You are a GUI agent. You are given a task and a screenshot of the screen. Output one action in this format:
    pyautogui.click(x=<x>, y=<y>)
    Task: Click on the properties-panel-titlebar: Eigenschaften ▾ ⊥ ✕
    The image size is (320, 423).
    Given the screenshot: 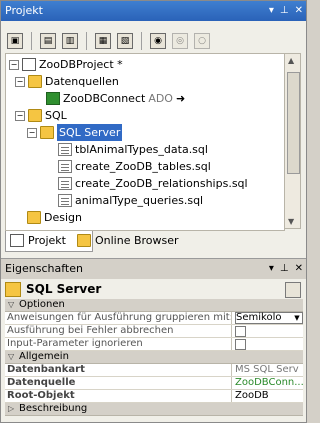 What is the action you would take?
    pyautogui.click(x=153, y=268)
    